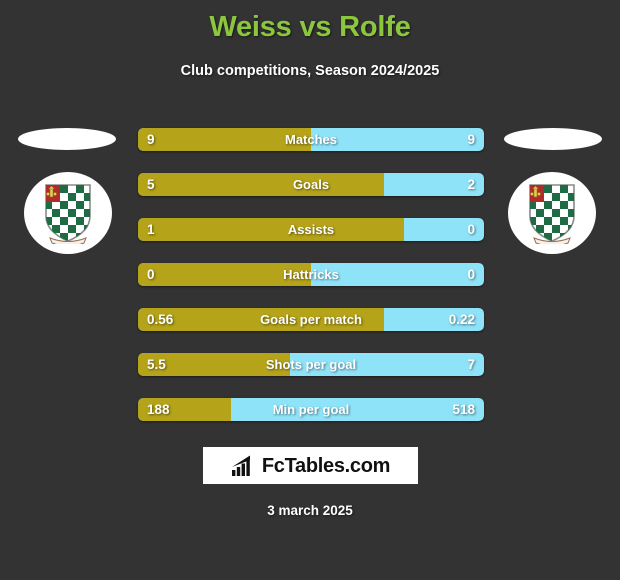 The height and width of the screenshot is (580, 620). Describe the element at coordinates (471, 184) in the screenshot. I see `away-value: 2` at that location.